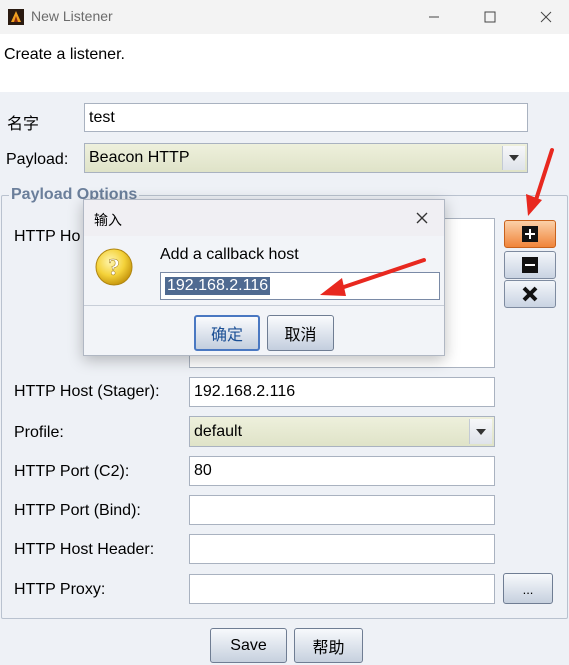 This screenshot has height=665, width=569. I want to click on annotation-arrows, so click(437, 222).